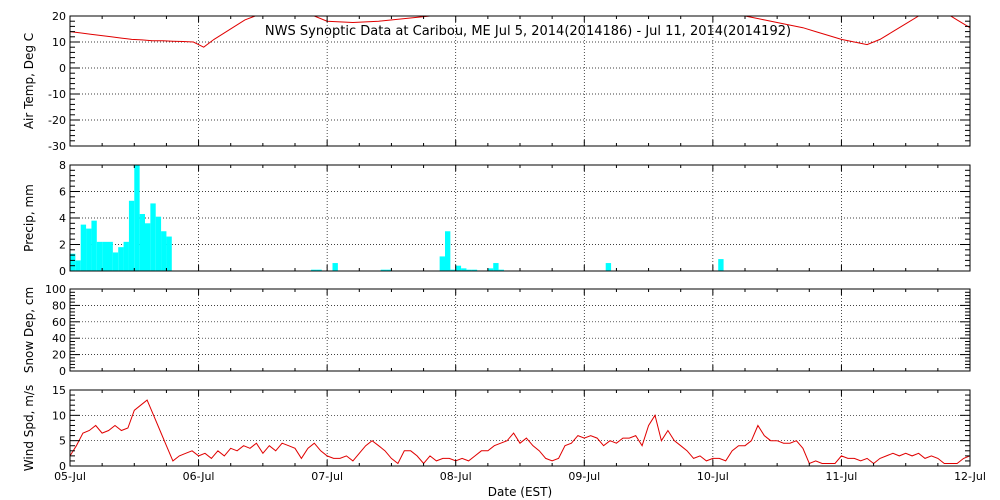 The height and width of the screenshot is (500, 1000). Describe the element at coordinates (62, 165) in the screenshot. I see `precip-ytick-label: 8` at that location.